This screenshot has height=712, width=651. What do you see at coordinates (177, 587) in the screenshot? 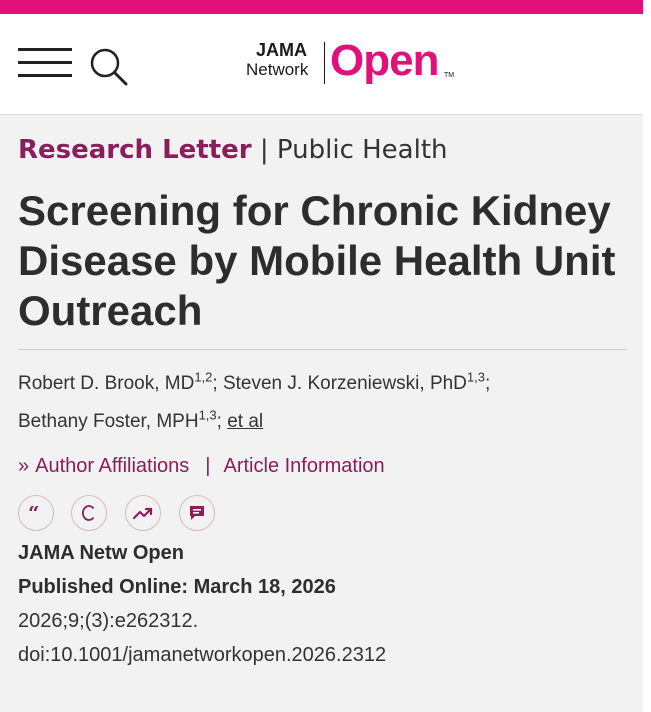
I see `publication-date: Published Online: March 18, 2026` at bounding box center [177, 587].